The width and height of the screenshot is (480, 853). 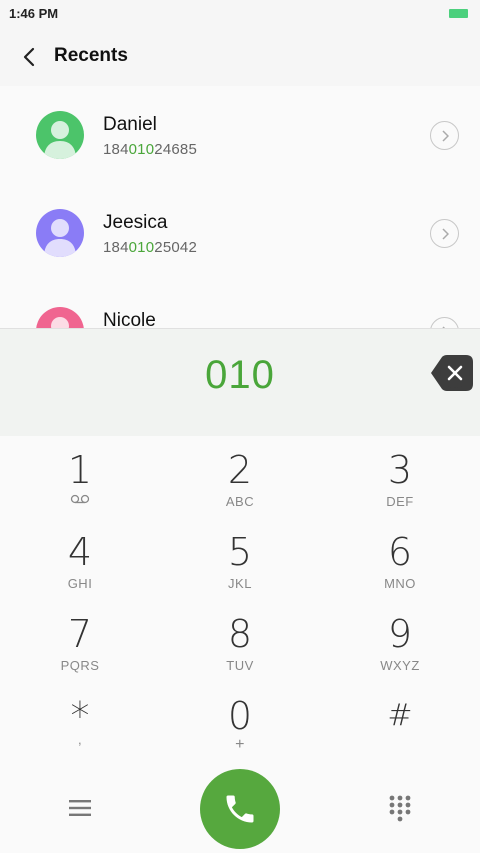 I want to click on backspace-button, so click(x=452, y=373).